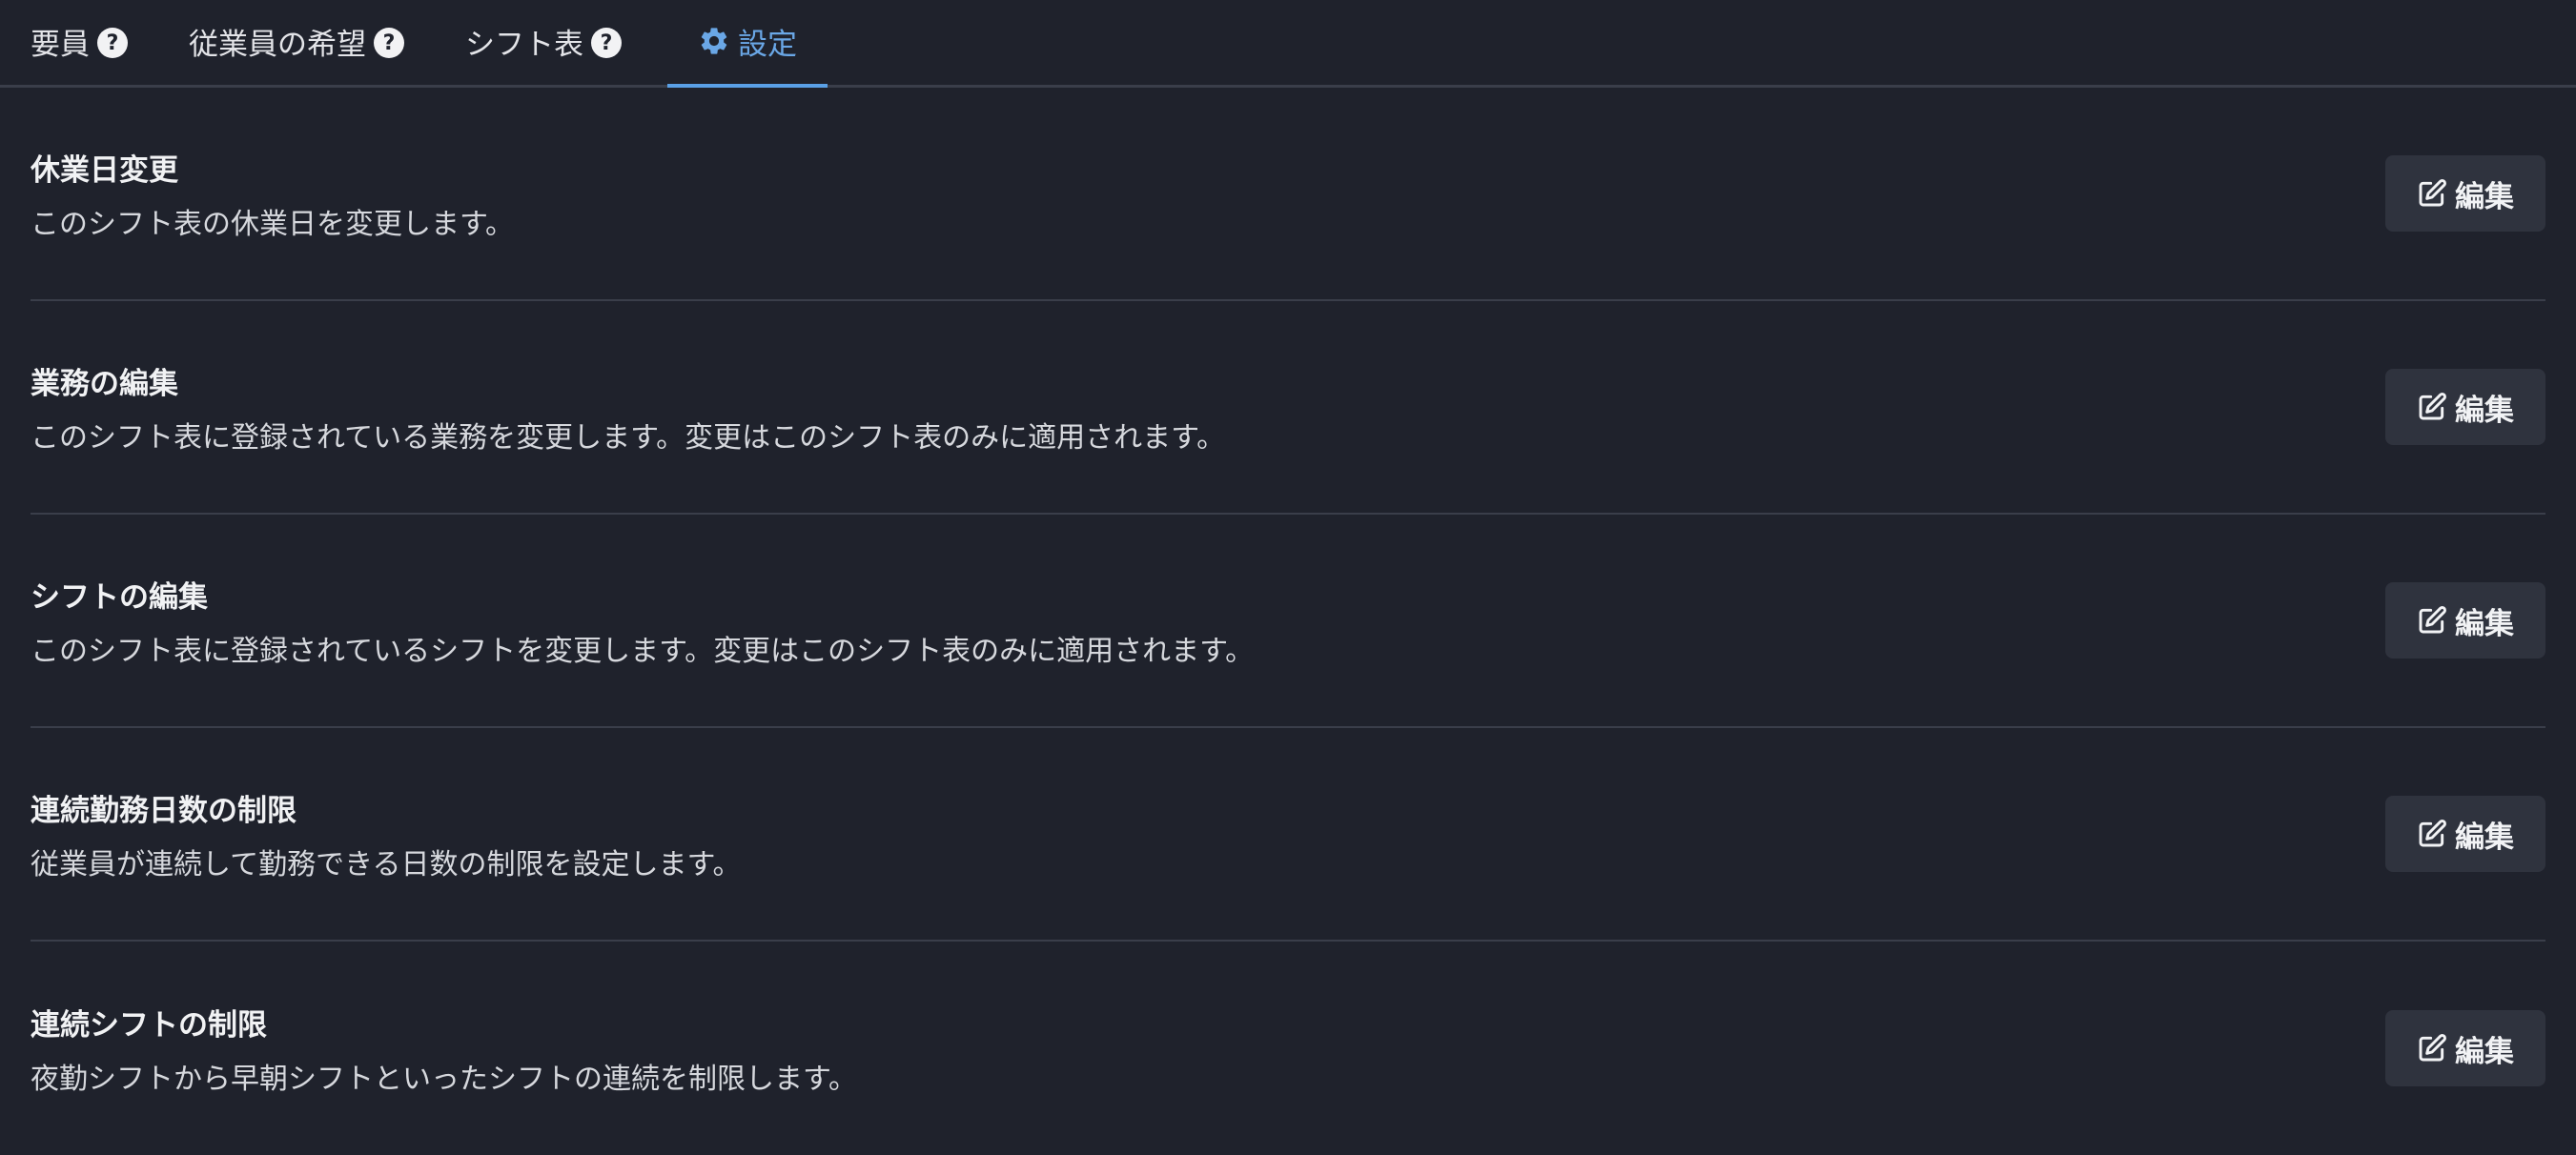 This screenshot has width=2576, height=1155. I want to click on setting-title: 休業日変更, so click(104, 170).